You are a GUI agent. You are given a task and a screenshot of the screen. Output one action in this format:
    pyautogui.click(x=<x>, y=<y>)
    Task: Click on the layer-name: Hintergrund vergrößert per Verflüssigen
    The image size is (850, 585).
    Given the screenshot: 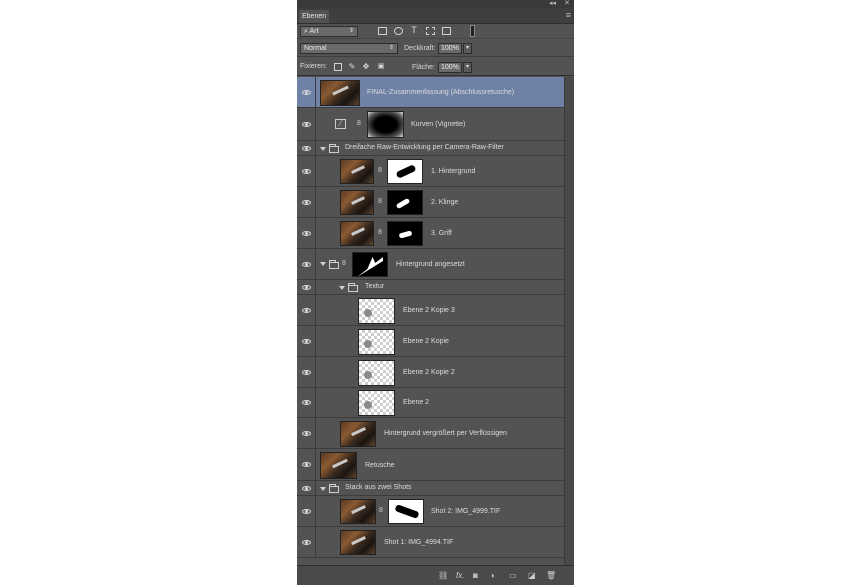 What is the action you would take?
    pyautogui.click(x=445, y=433)
    